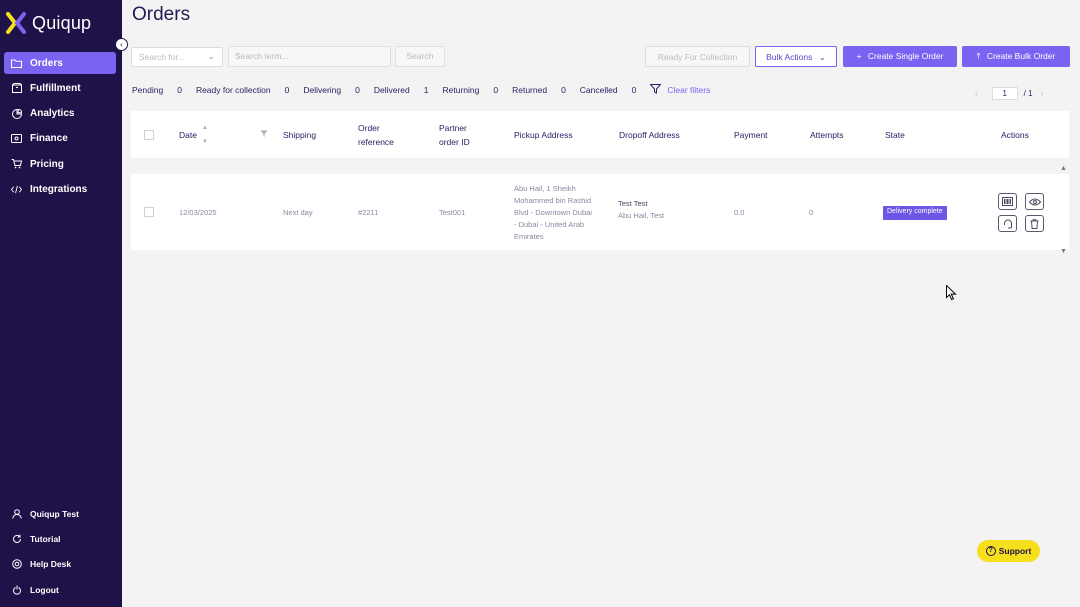 Image resolution: width=1080 pixels, height=607 pixels. I want to click on column-attempts: Attempts, so click(827, 134).